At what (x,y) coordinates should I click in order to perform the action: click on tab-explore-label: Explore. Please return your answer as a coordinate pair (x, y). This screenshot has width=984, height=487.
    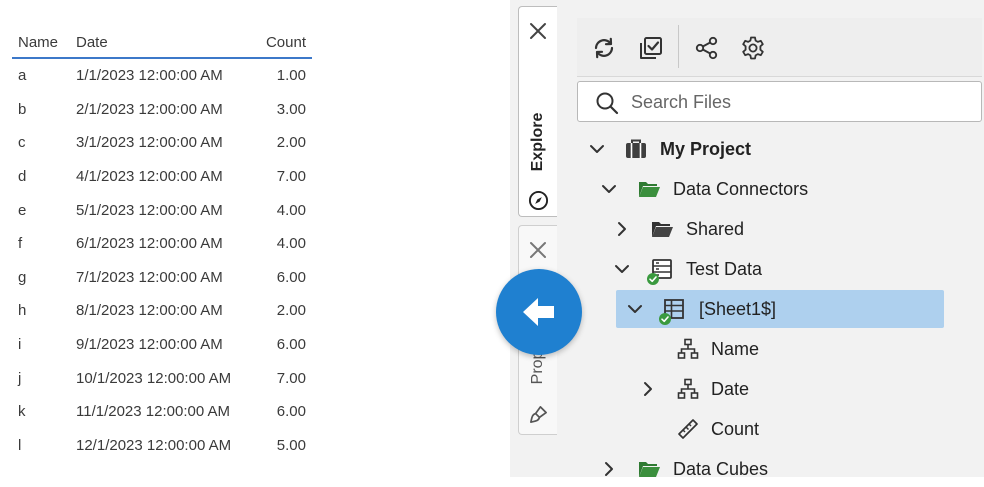
    Looking at the image, I should click on (537, 142).